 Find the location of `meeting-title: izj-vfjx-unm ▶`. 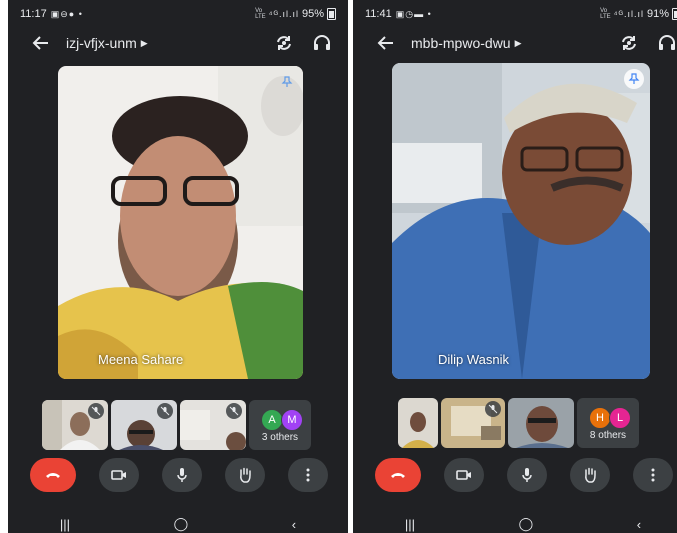

meeting-title: izj-vfjx-unm ▶ is located at coordinates (107, 43).